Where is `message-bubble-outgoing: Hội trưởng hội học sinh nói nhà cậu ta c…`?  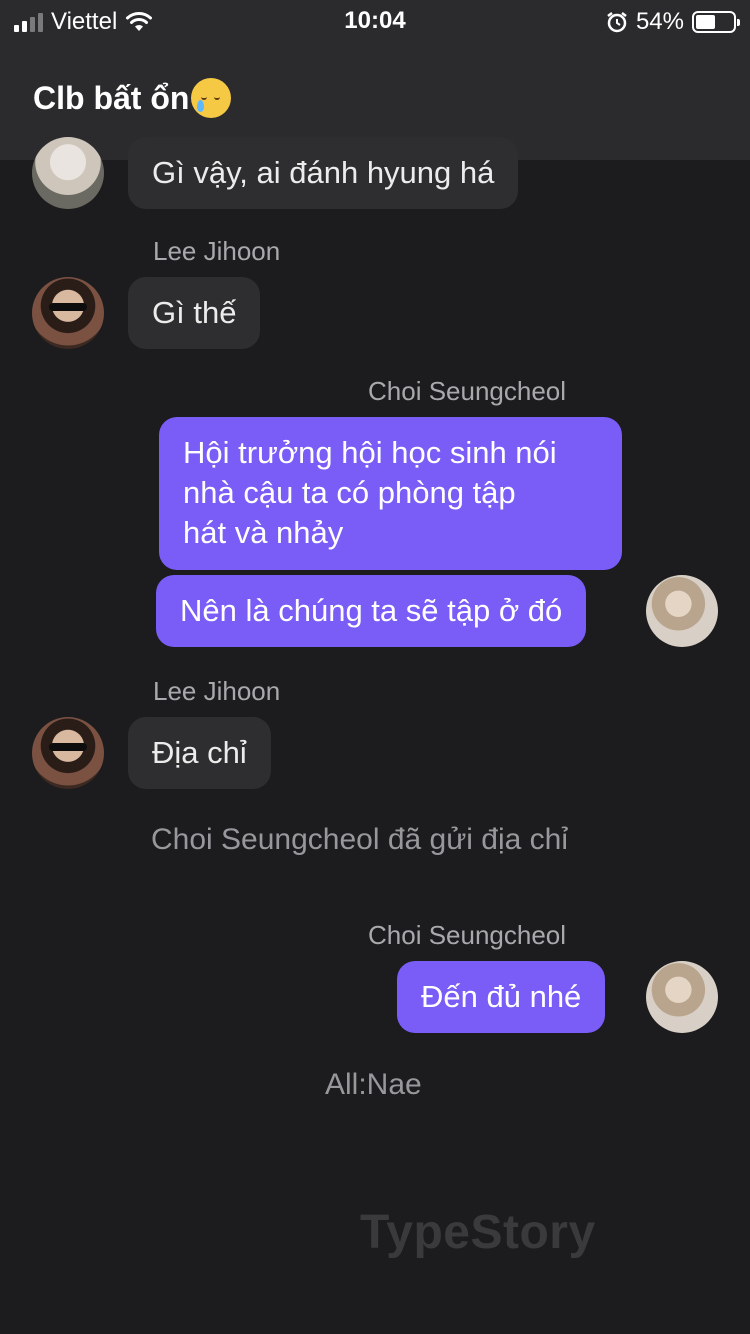
message-bubble-outgoing: Hội trưởng hội học sinh nói nhà cậu ta c… is located at coordinates (390, 493).